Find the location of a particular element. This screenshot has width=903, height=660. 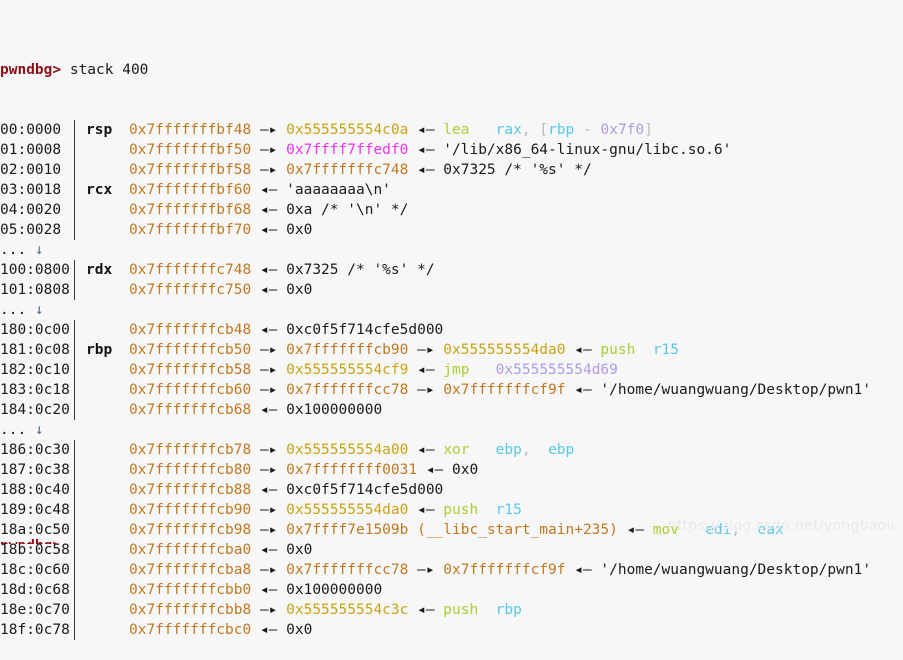

stack-address: 0x7fffffffbf48 is located at coordinates (190, 130).